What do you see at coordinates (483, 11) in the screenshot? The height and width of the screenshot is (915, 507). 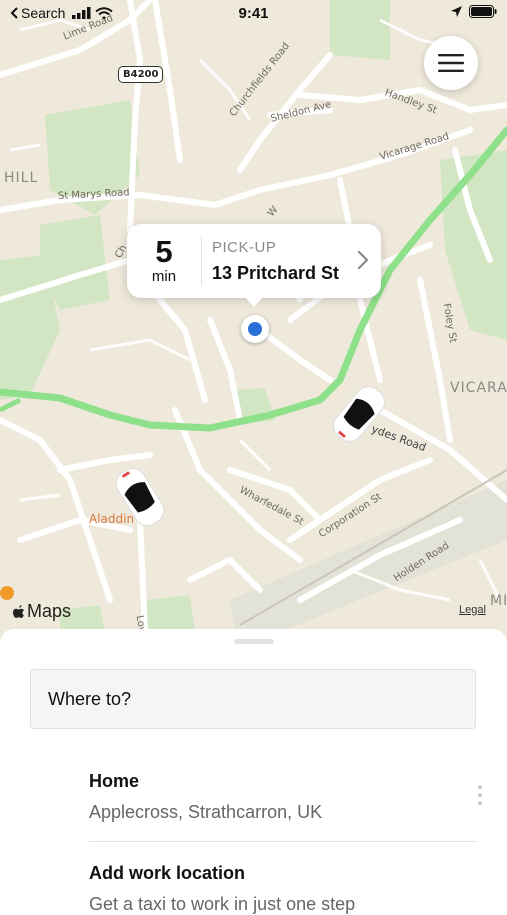 I see `battery-icon` at bounding box center [483, 11].